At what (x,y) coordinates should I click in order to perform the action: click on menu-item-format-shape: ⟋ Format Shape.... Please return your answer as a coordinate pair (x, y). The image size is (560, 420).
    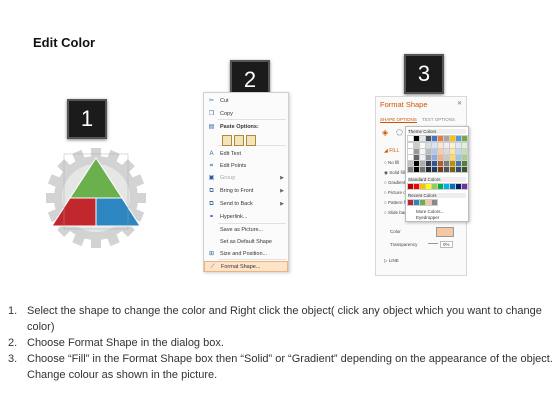
    Looking at the image, I should click on (246, 266).